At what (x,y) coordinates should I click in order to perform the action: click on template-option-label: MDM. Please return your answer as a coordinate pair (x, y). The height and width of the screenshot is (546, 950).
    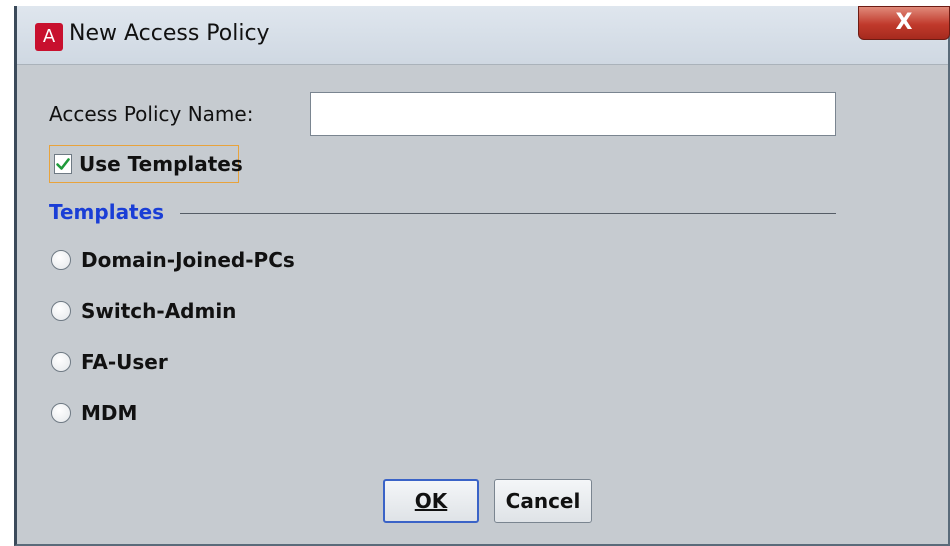
    Looking at the image, I should click on (109, 413).